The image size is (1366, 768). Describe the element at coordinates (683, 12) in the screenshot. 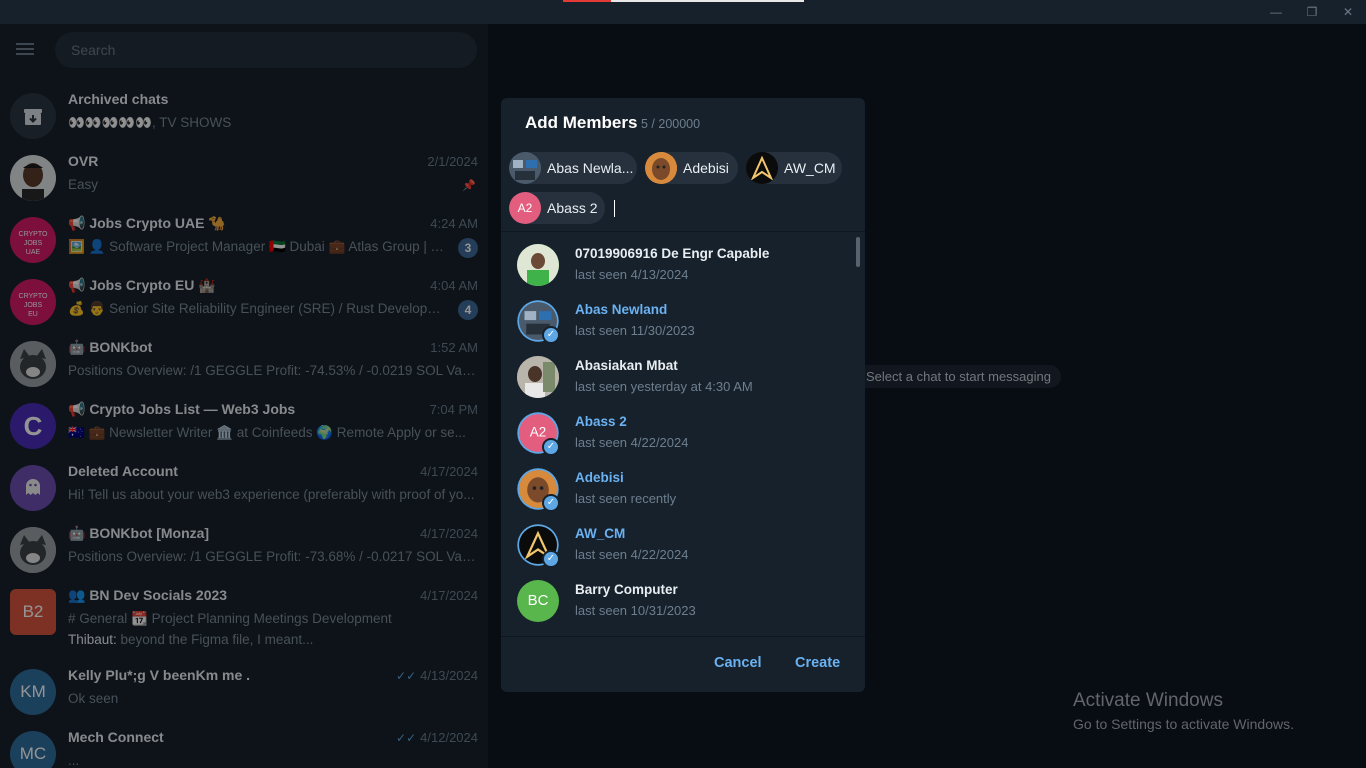

I see `title-bar: — ❐ ✕` at that location.